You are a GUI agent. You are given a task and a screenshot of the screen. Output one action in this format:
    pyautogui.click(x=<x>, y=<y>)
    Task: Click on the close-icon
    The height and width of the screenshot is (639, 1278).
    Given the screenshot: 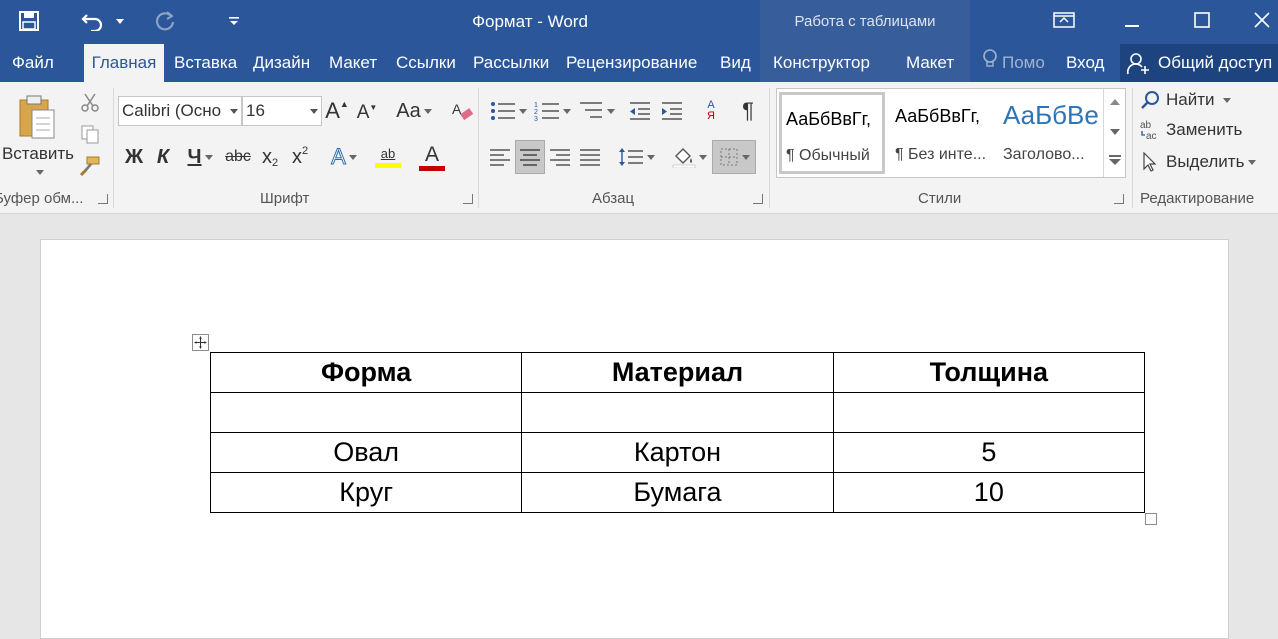 What is the action you would take?
    pyautogui.click(x=1259, y=20)
    